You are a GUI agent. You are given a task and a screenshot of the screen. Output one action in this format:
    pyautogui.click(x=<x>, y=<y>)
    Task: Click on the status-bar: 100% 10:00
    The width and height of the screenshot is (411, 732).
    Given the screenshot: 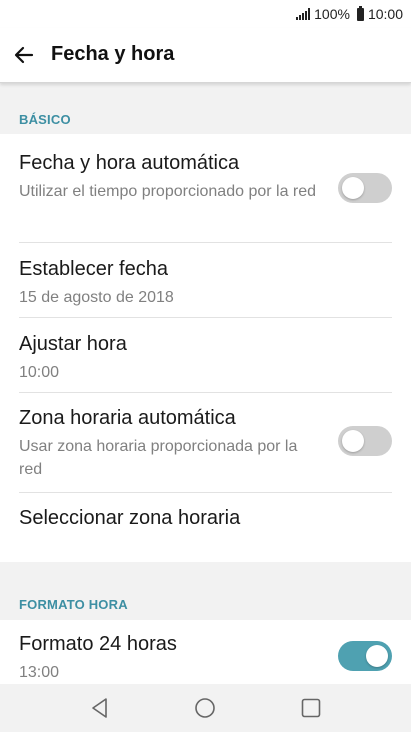 What is the action you would take?
    pyautogui.click(x=205, y=14)
    